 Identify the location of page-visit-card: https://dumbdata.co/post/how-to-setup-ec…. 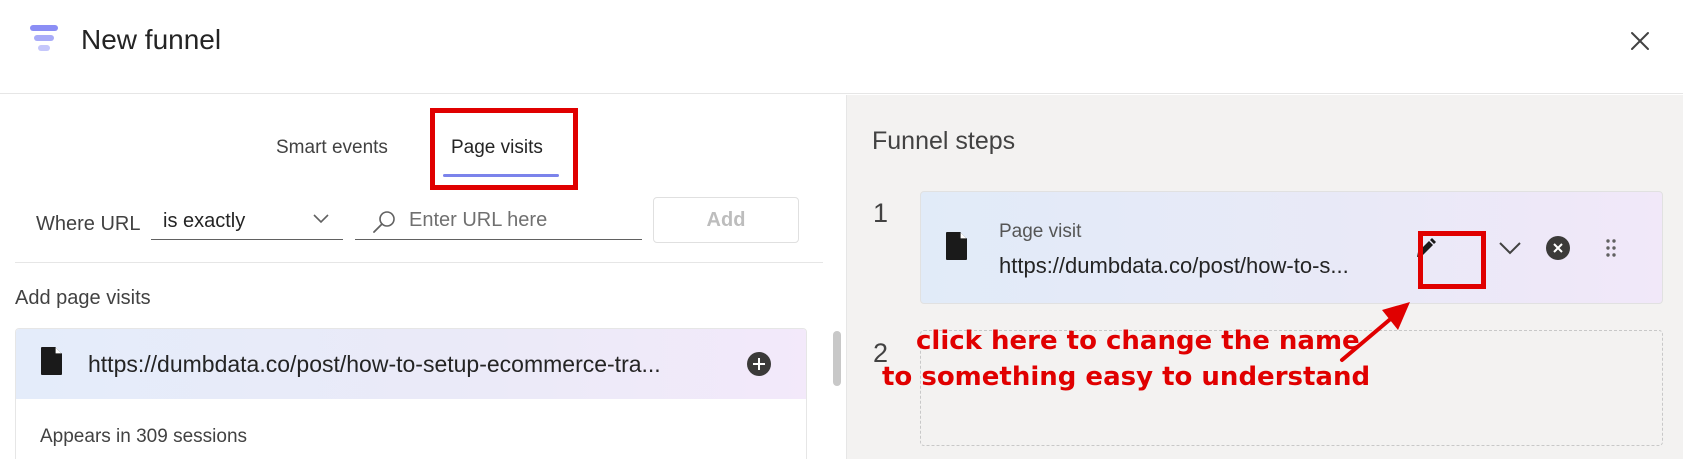
(411, 393).